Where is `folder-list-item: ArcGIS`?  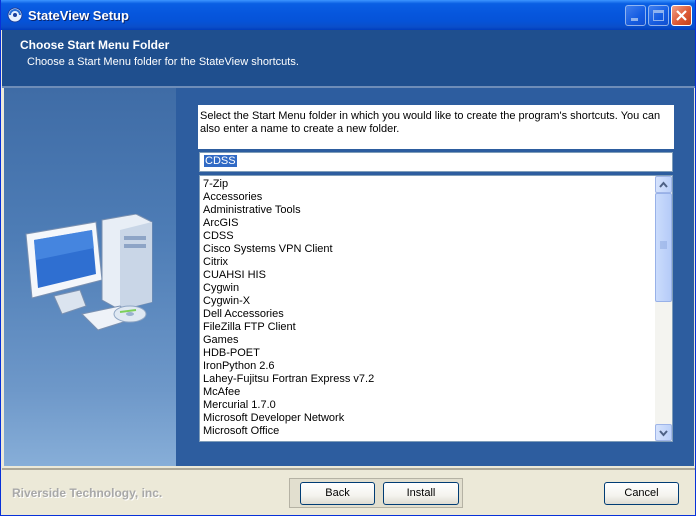 folder-list-item: ArcGIS is located at coordinates (427, 223).